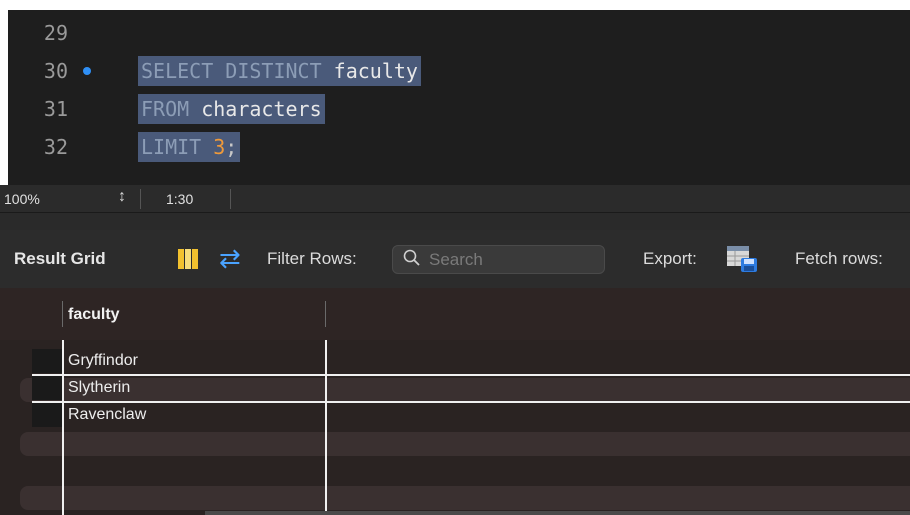 The height and width of the screenshot is (515, 910). Describe the element at coordinates (107, 415) in the screenshot. I see `table-cell: Ravenclaw` at that location.